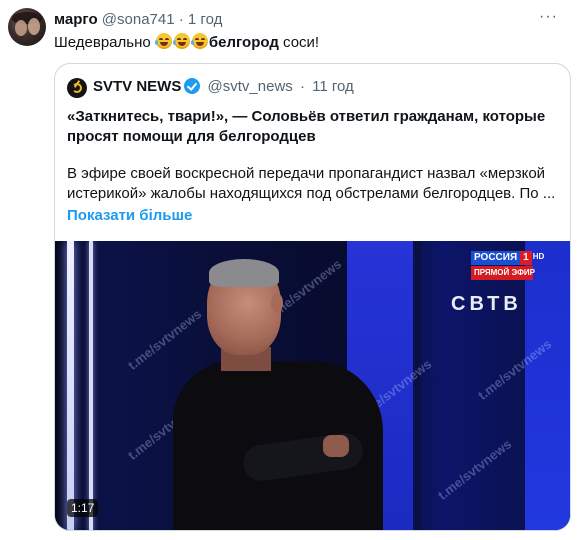 This screenshot has width=578, height=540. Describe the element at coordinates (299, 42) in the screenshot. I see `tweet-text-end: соси!` at that location.